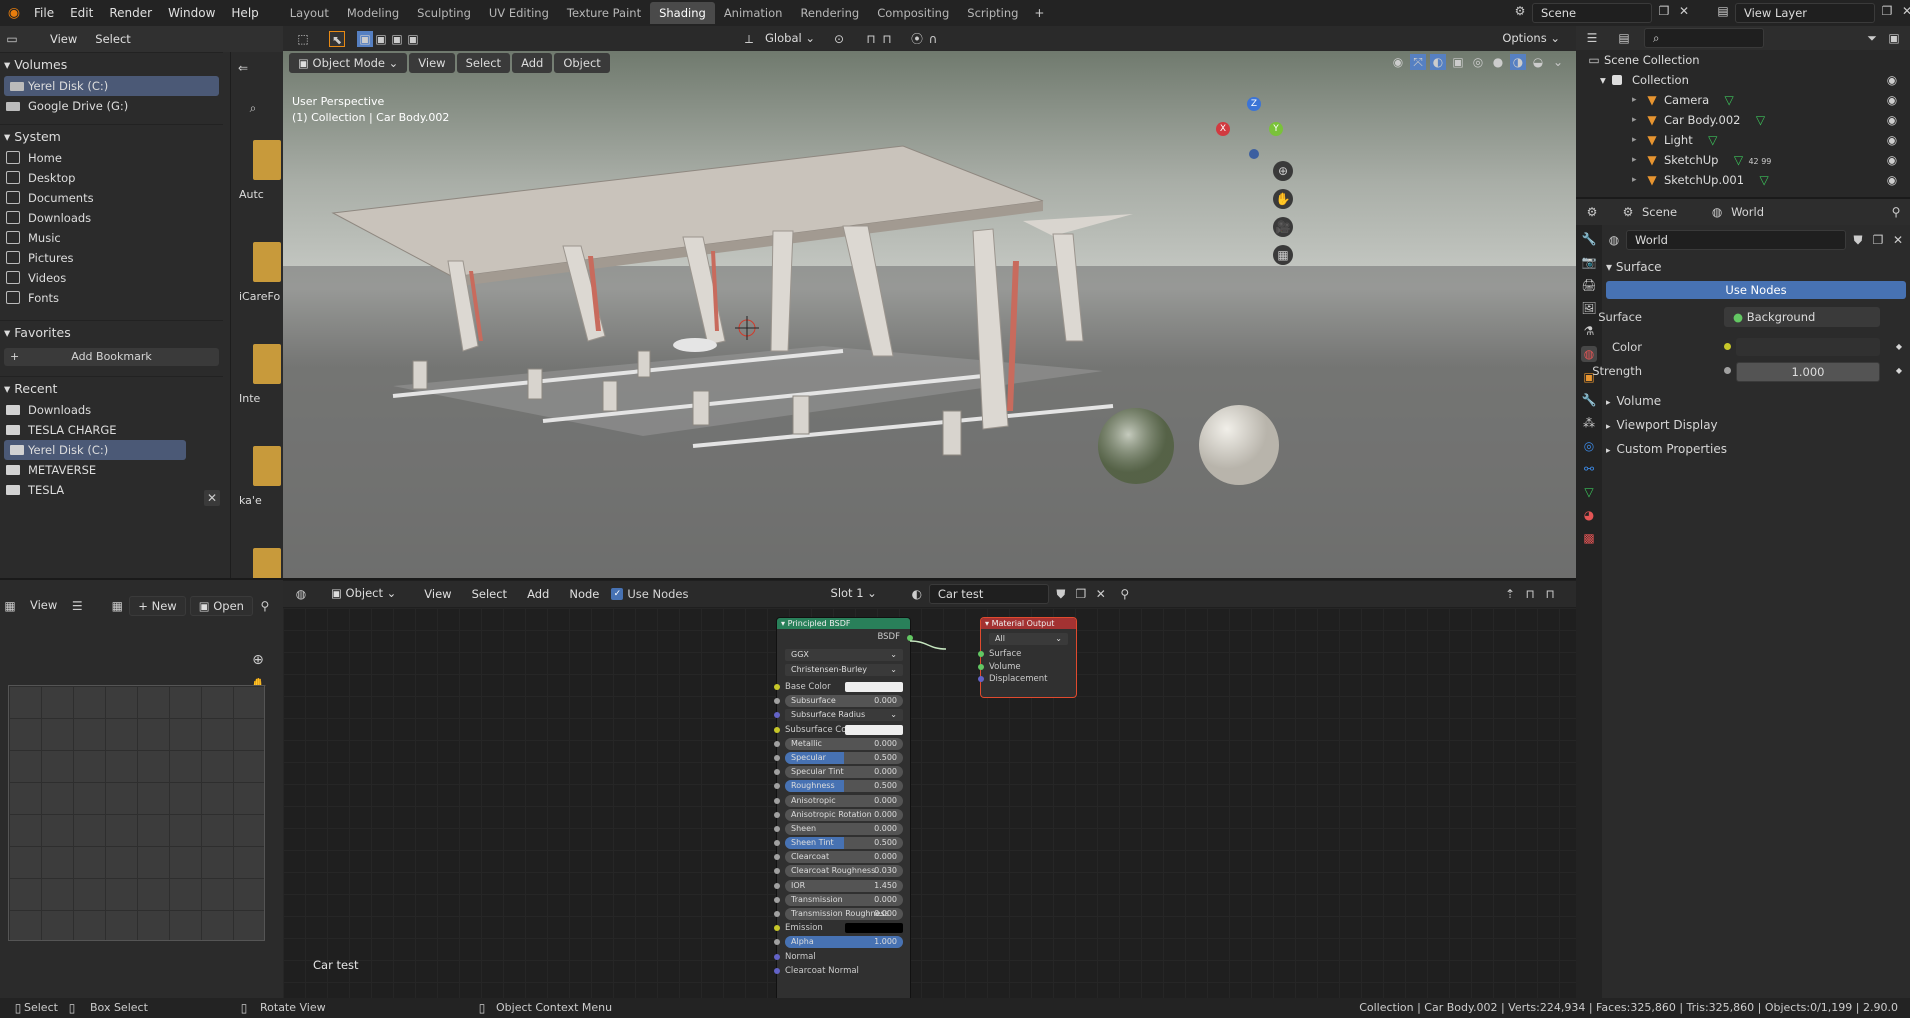 This screenshot has width=1910, height=1018. I want to click on vp-object-menu: Object, so click(582, 63).